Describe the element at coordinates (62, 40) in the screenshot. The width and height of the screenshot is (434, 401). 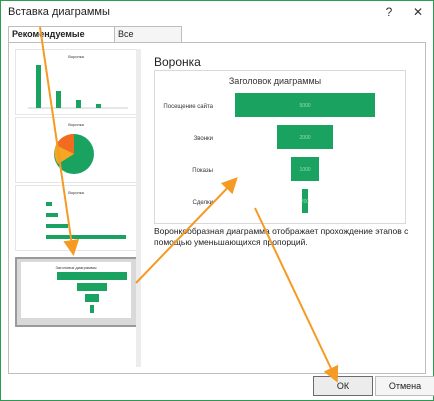
I see `tab-recommended-charts: Рекомендуемые диаграммы` at that location.